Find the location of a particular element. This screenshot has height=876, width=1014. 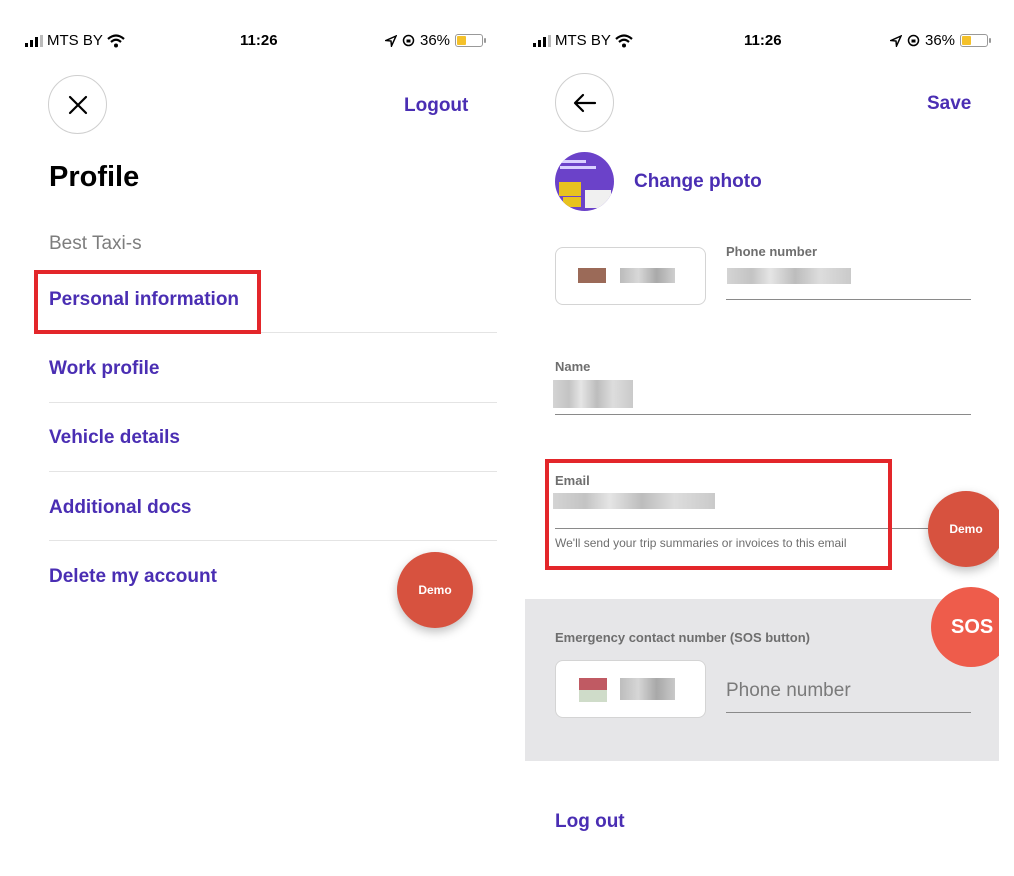

close-button is located at coordinates (77, 104).